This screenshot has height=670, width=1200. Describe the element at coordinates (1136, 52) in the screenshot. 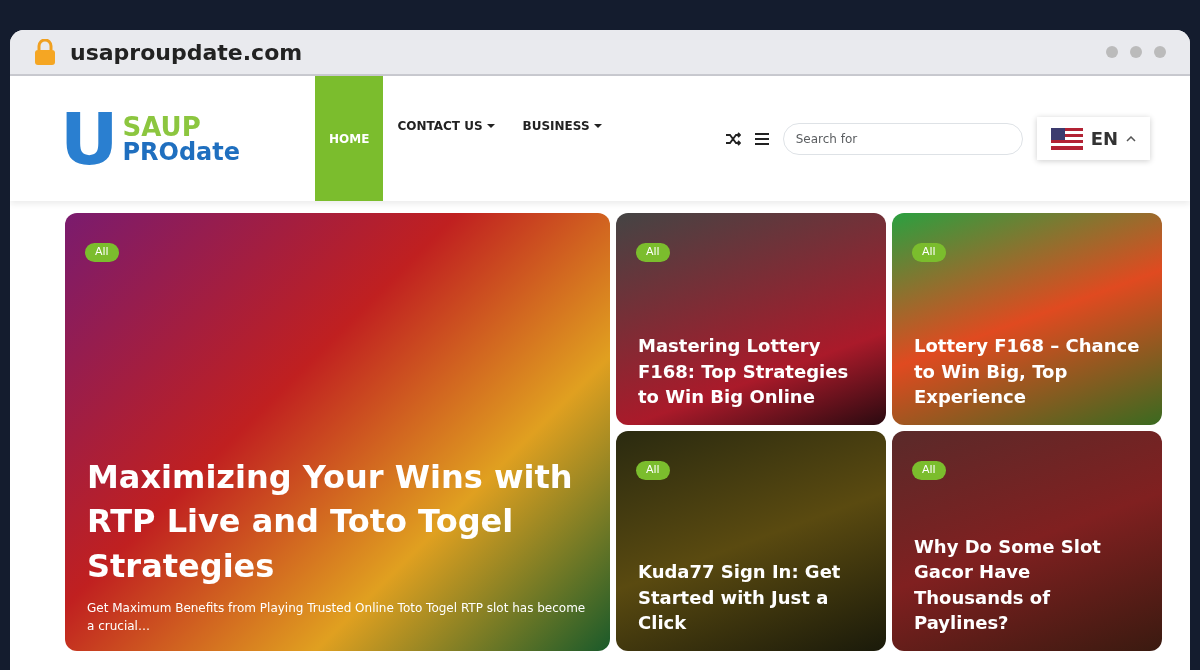

I see `window-controls-icon` at that location.